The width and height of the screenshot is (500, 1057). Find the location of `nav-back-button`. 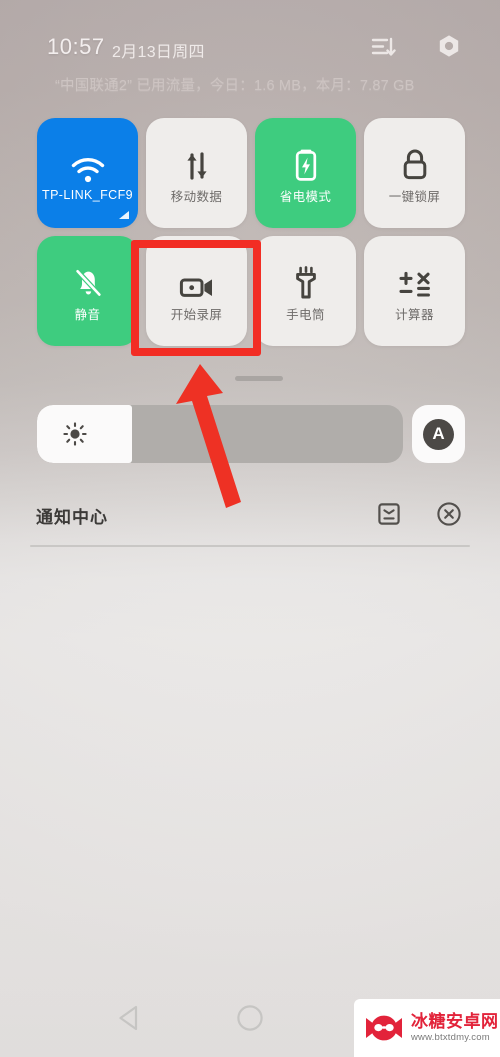

nav-back-button is located at coordinates (130, 1018).